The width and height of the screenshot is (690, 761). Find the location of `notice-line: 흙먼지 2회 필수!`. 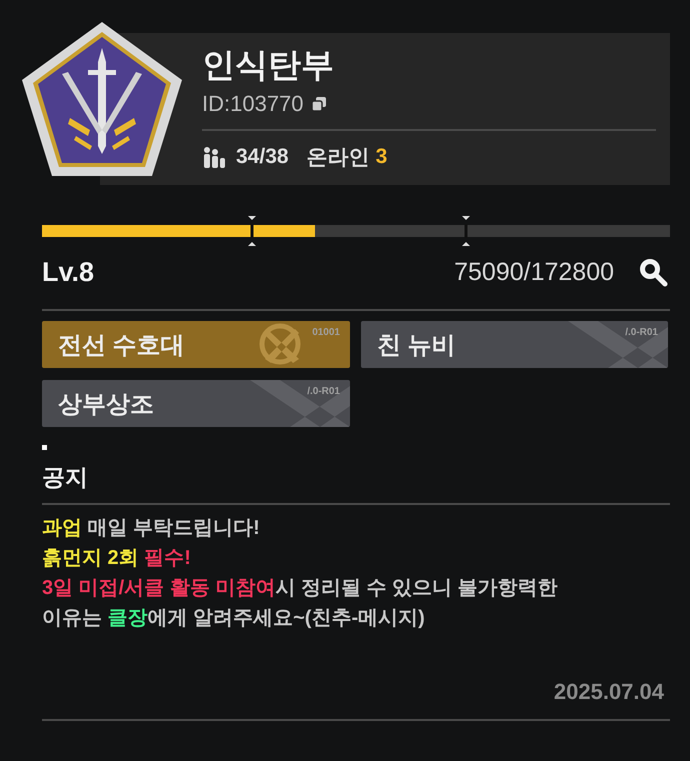

notice-line: 흙먼지 2회 필수! is located at coordinates (117, 558).